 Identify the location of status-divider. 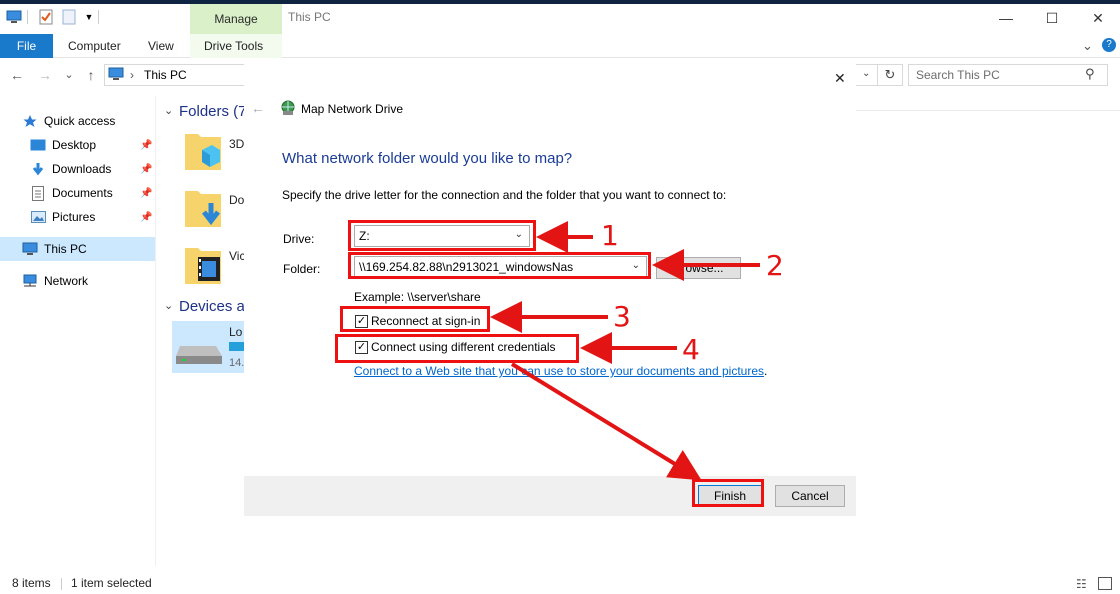
(61, 584).